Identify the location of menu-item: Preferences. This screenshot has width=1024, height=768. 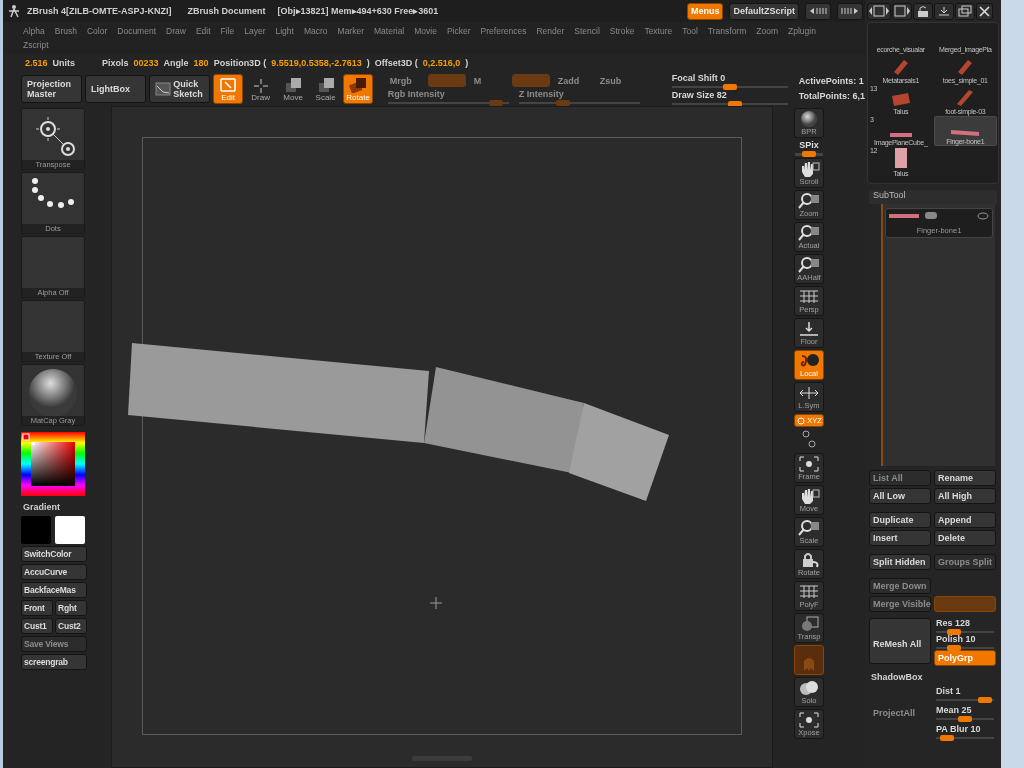
(503, 31).